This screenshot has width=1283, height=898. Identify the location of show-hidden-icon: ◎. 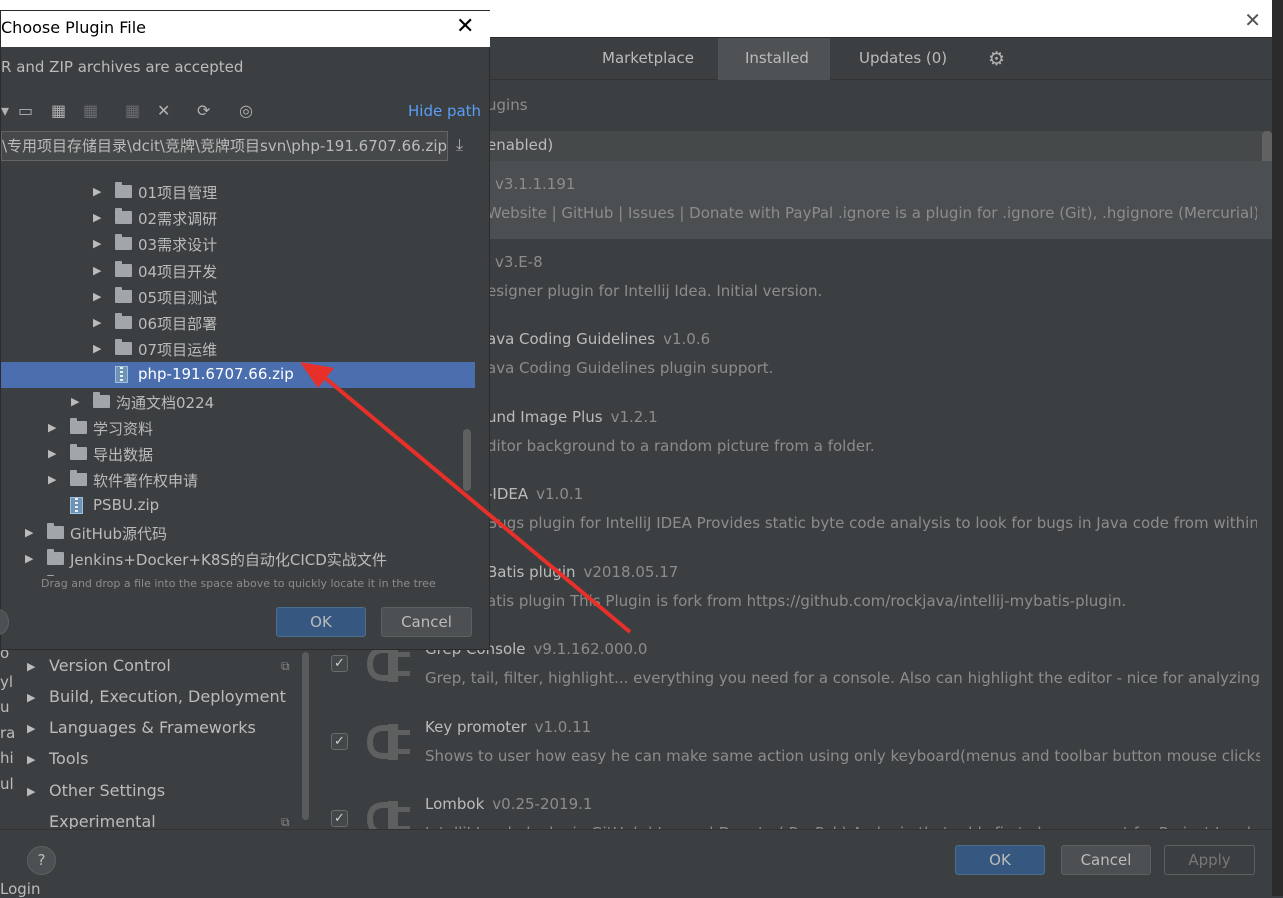
(246, 110).